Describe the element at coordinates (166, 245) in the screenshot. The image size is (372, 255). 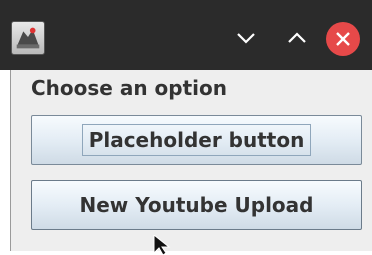
I see `mouse-pointer-icon` at that location.